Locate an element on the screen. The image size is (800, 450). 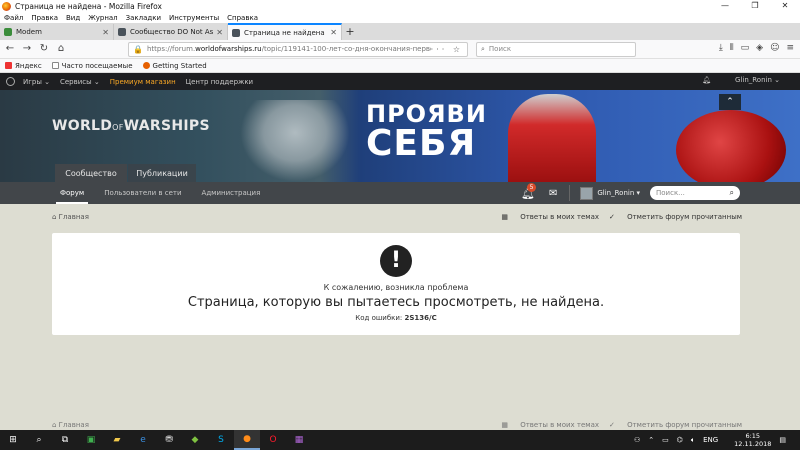
notifications-bell-icon: 🔔︎ 5 is located at coordinates (528, 191).